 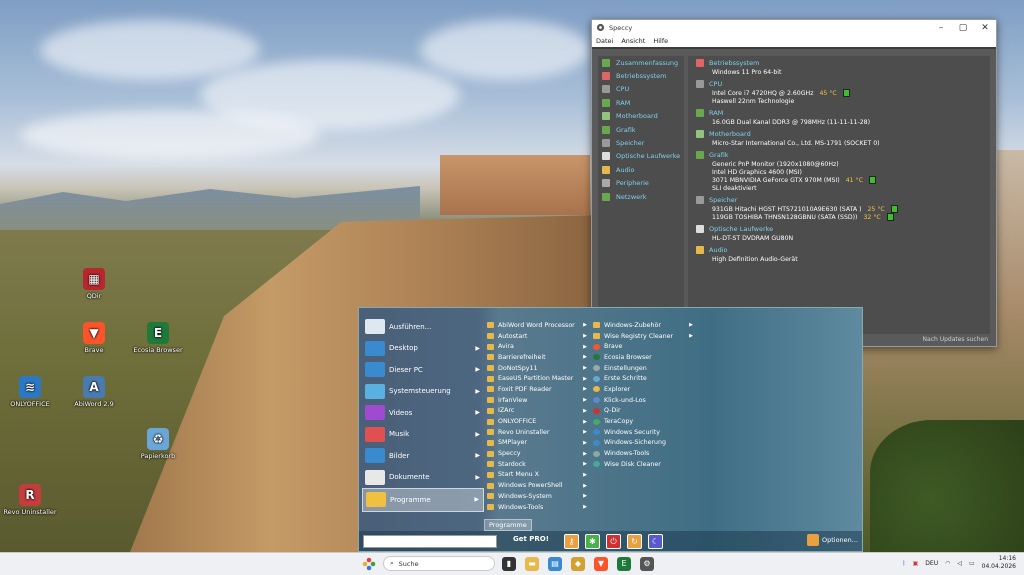 What do you see at coordinates (641, 129) in the screenshot?
I see `nav-item-grafik: Grafik` at bounding box center [641, 129].